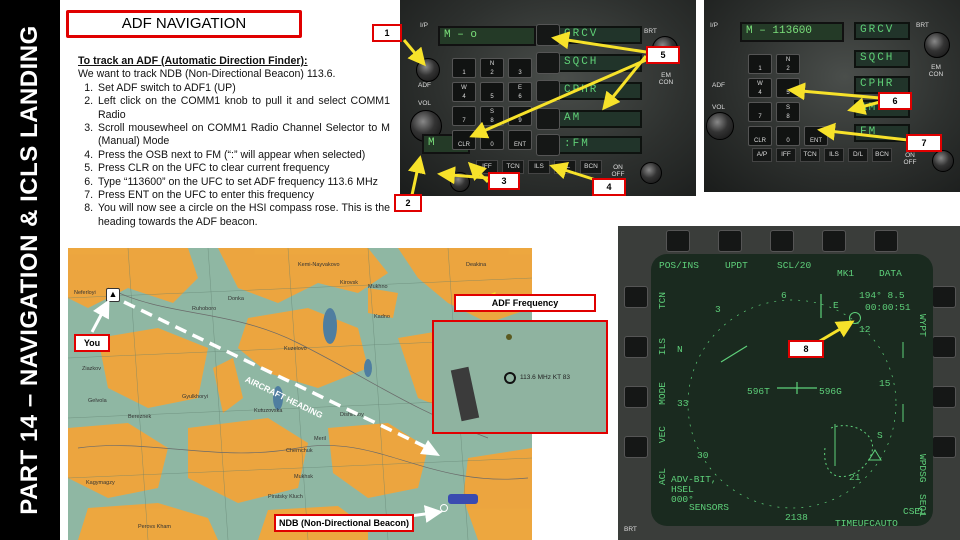 Image resolution: width=960 pixels, height=540 pixels. I want to click on beacon-frequency-readout: 113.6 MHz KT 83, so click(545, 377).